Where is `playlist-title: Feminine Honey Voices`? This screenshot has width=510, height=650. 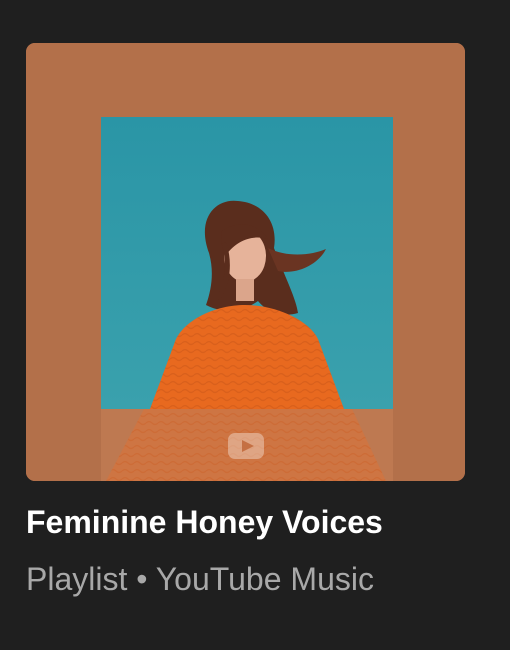
playlist-title: Feminine Honey Voices is located at coordinates (261, 522).